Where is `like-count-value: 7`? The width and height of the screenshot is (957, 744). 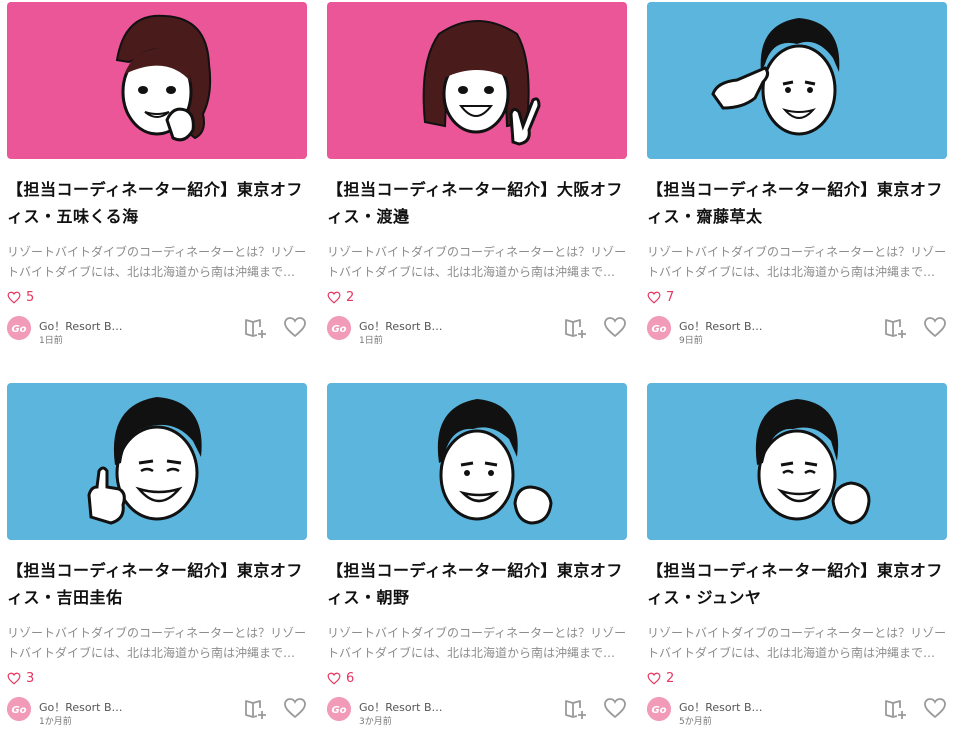
like-count-value: 7 is located at coordinates (670, 297).